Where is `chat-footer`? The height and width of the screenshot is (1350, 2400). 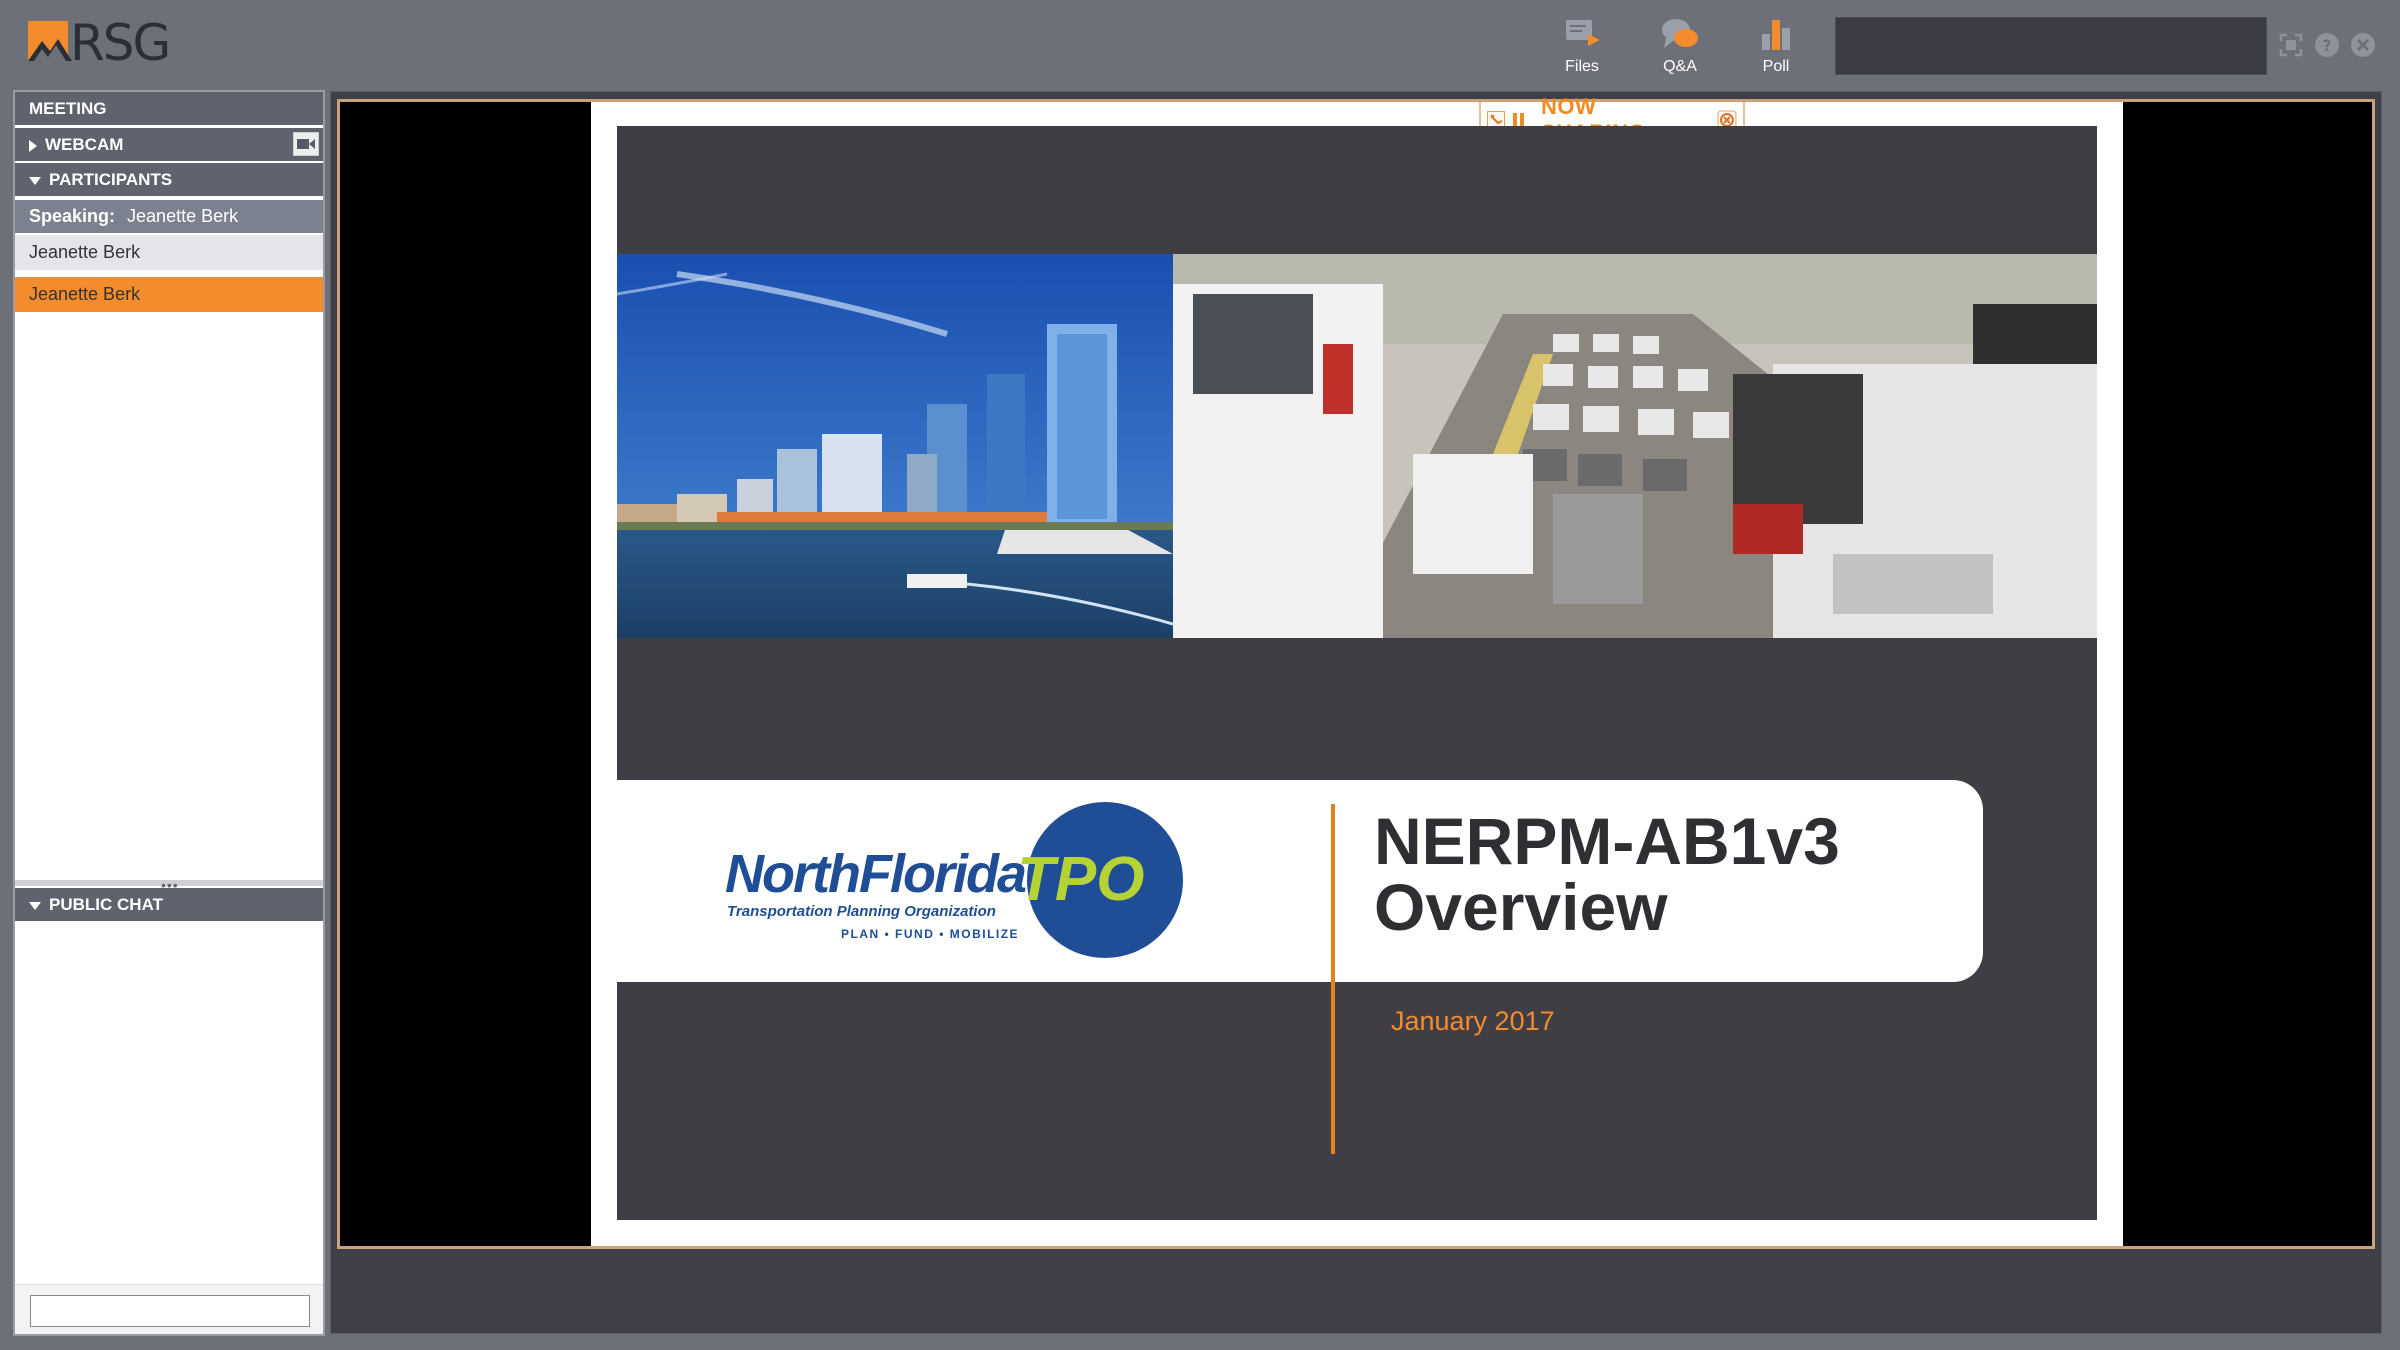 chat-footer is located at coordinates (169, 1309).